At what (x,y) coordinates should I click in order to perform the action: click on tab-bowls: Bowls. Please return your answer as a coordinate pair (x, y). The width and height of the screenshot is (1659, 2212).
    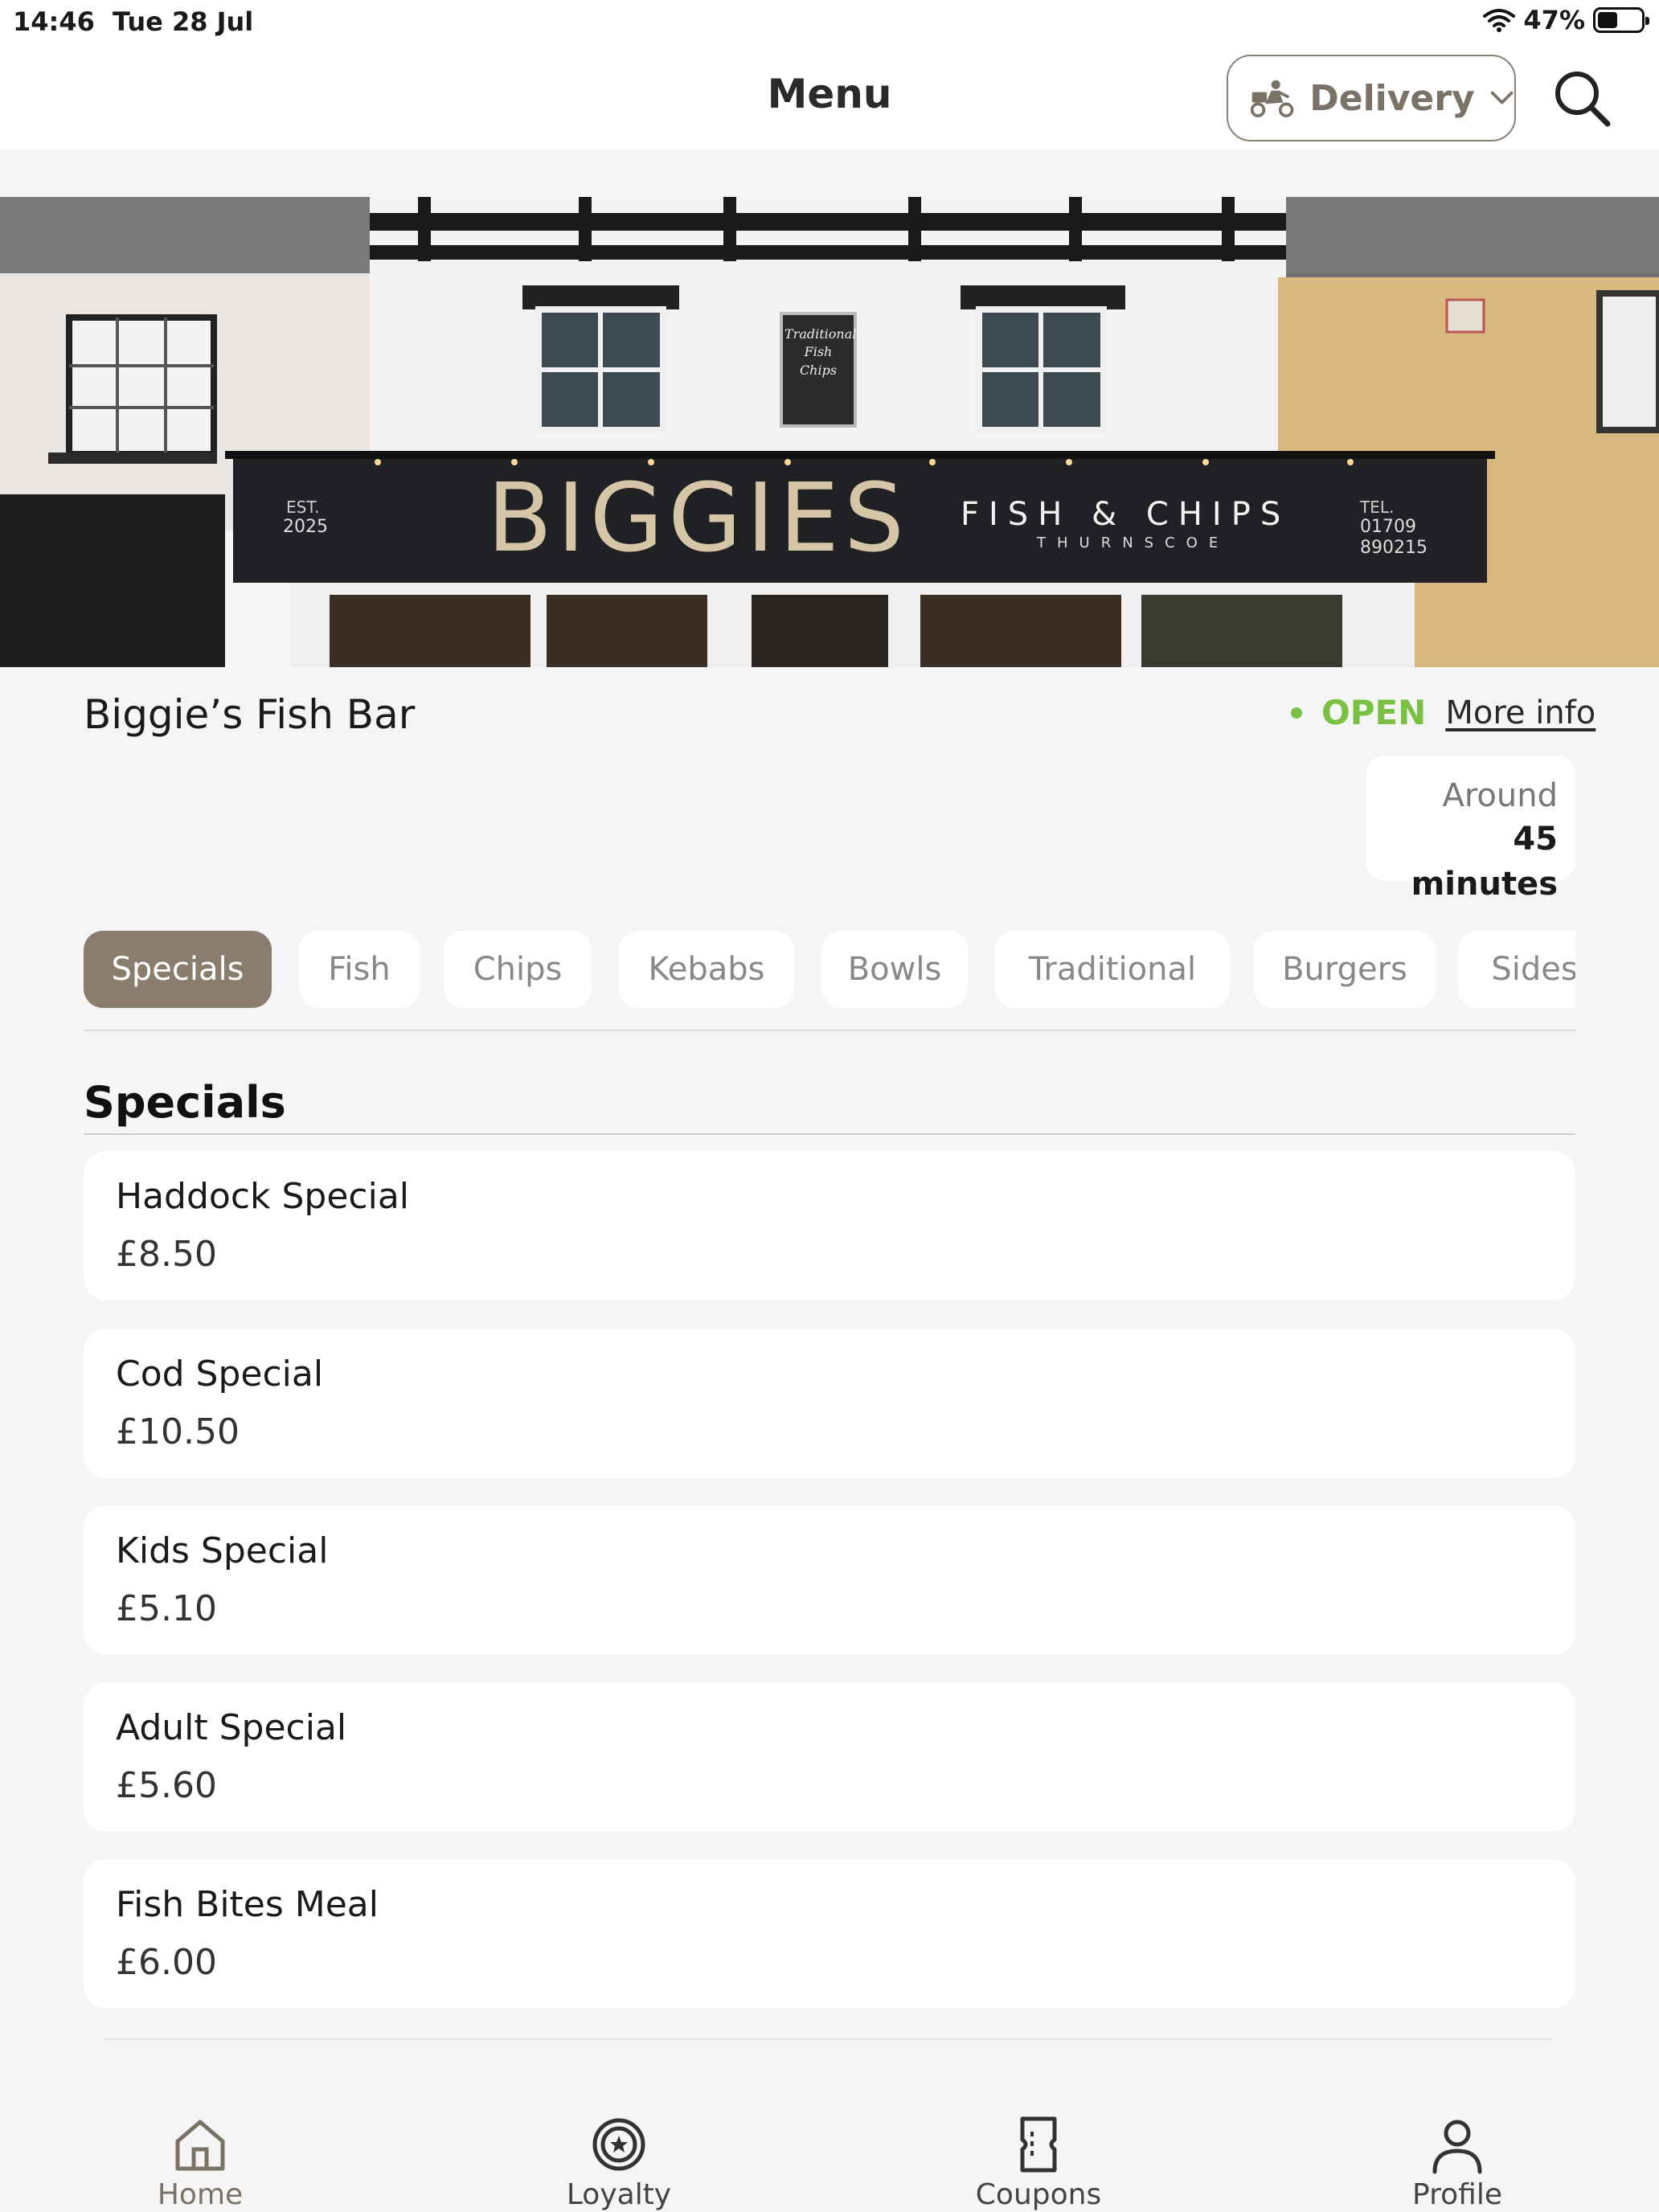
    Looking at the image, I should click on (894, 970).